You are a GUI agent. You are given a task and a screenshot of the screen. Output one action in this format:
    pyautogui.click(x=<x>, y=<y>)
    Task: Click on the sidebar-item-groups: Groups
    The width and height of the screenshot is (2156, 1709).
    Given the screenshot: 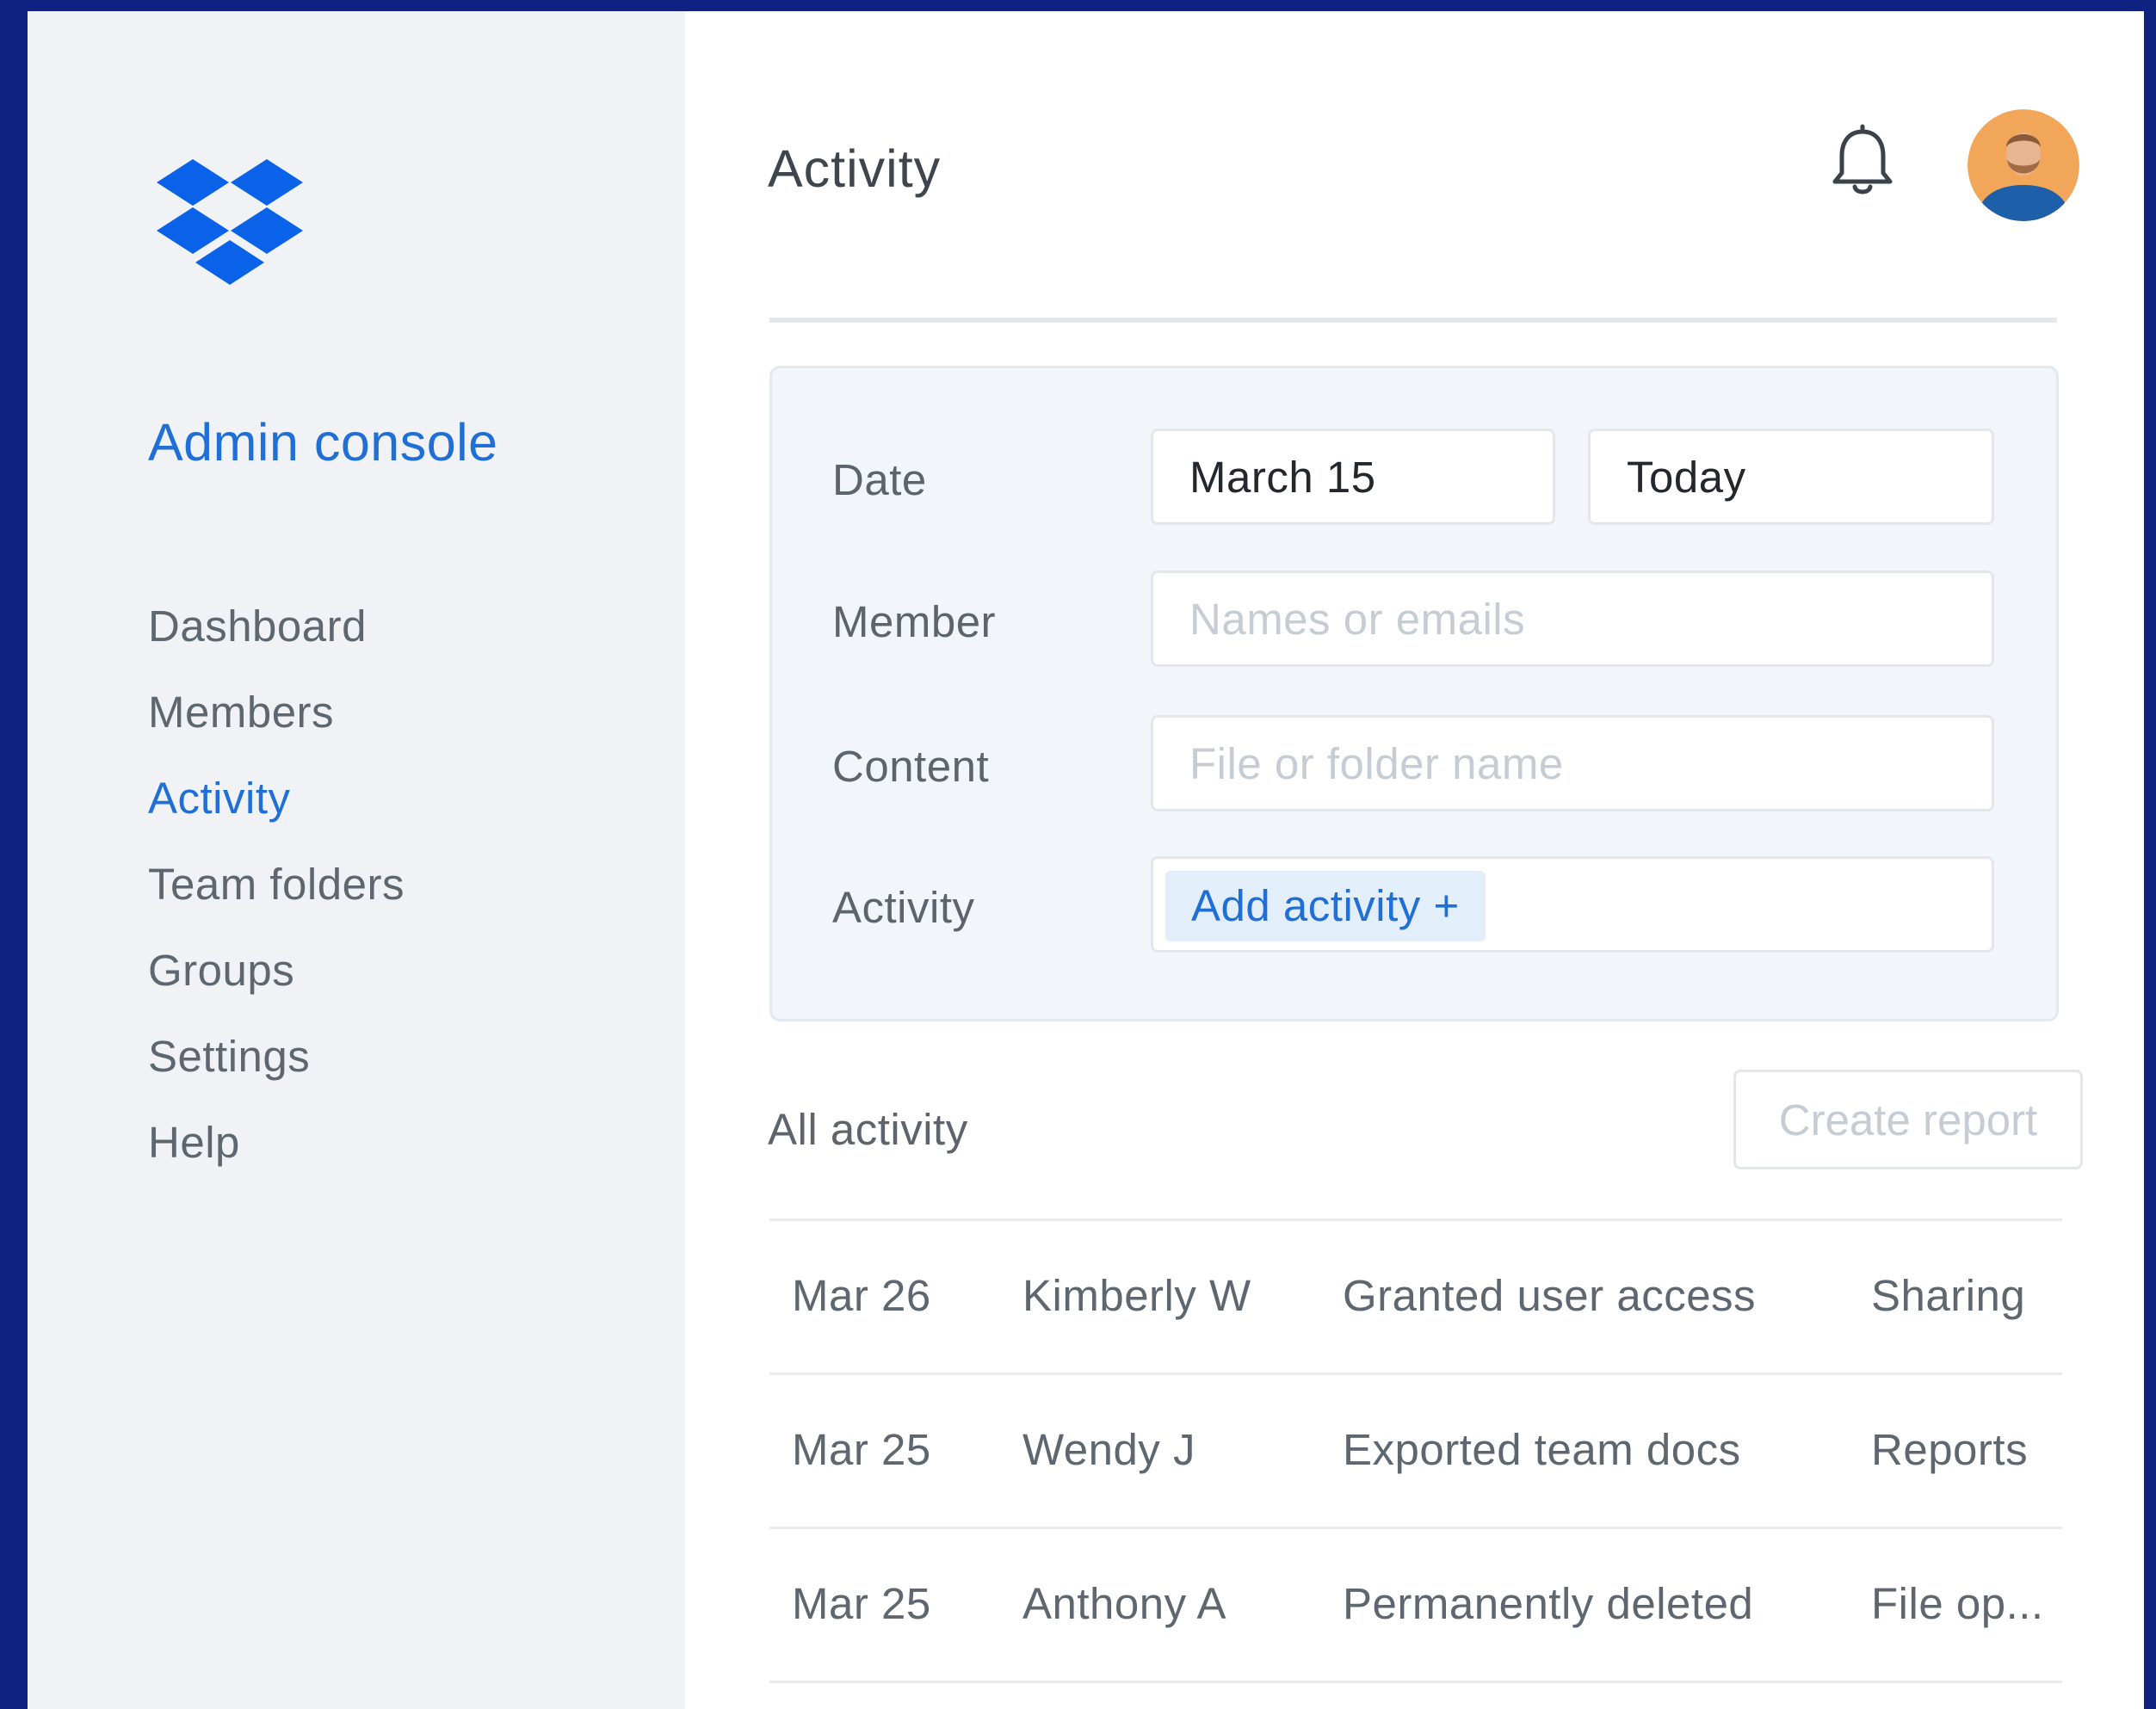 What is the action you would take?
    pyautogui.click(x=276, y=987)
    